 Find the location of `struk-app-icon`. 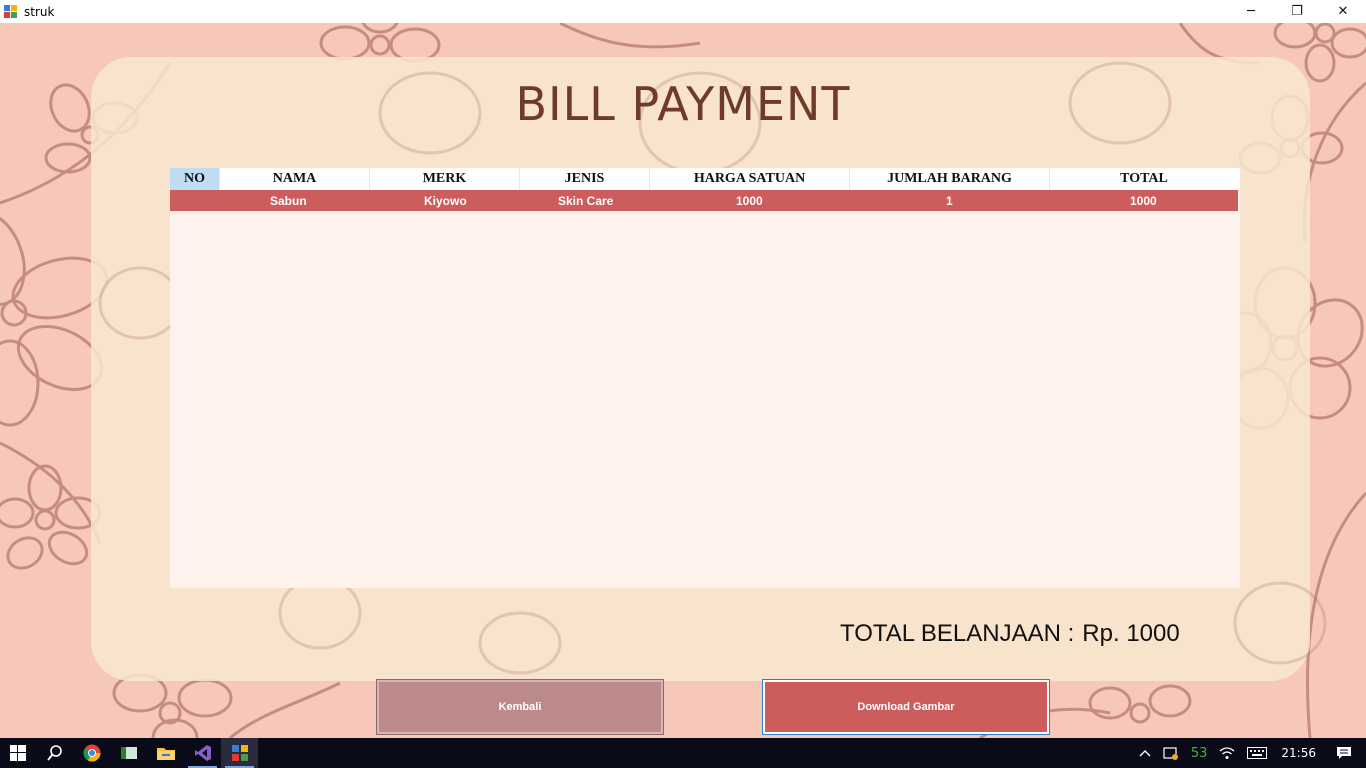

struk-app-icon is located at coordinates (239, 753).